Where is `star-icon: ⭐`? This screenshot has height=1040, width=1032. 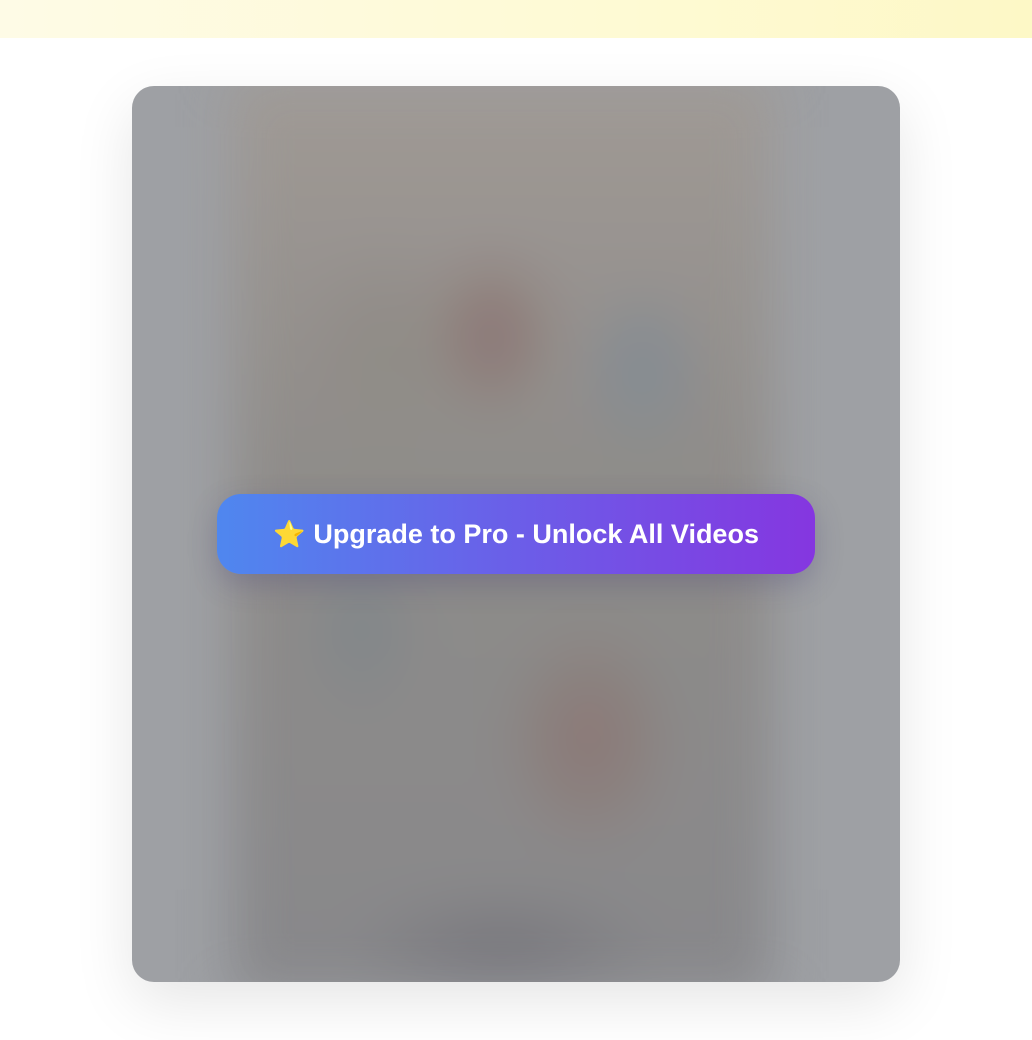
star-icon: ⭐ is located at coordinates (289, 534).